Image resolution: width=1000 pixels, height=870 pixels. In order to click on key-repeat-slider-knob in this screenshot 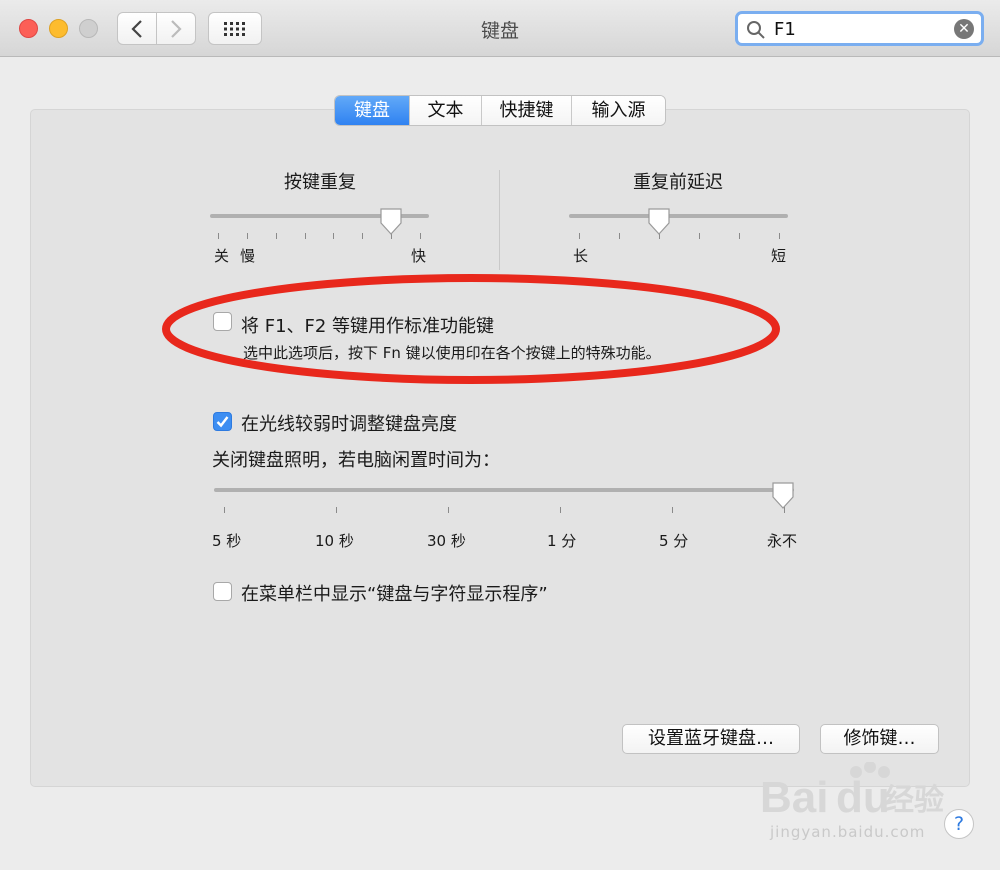, I will do `click(391, 221)`.